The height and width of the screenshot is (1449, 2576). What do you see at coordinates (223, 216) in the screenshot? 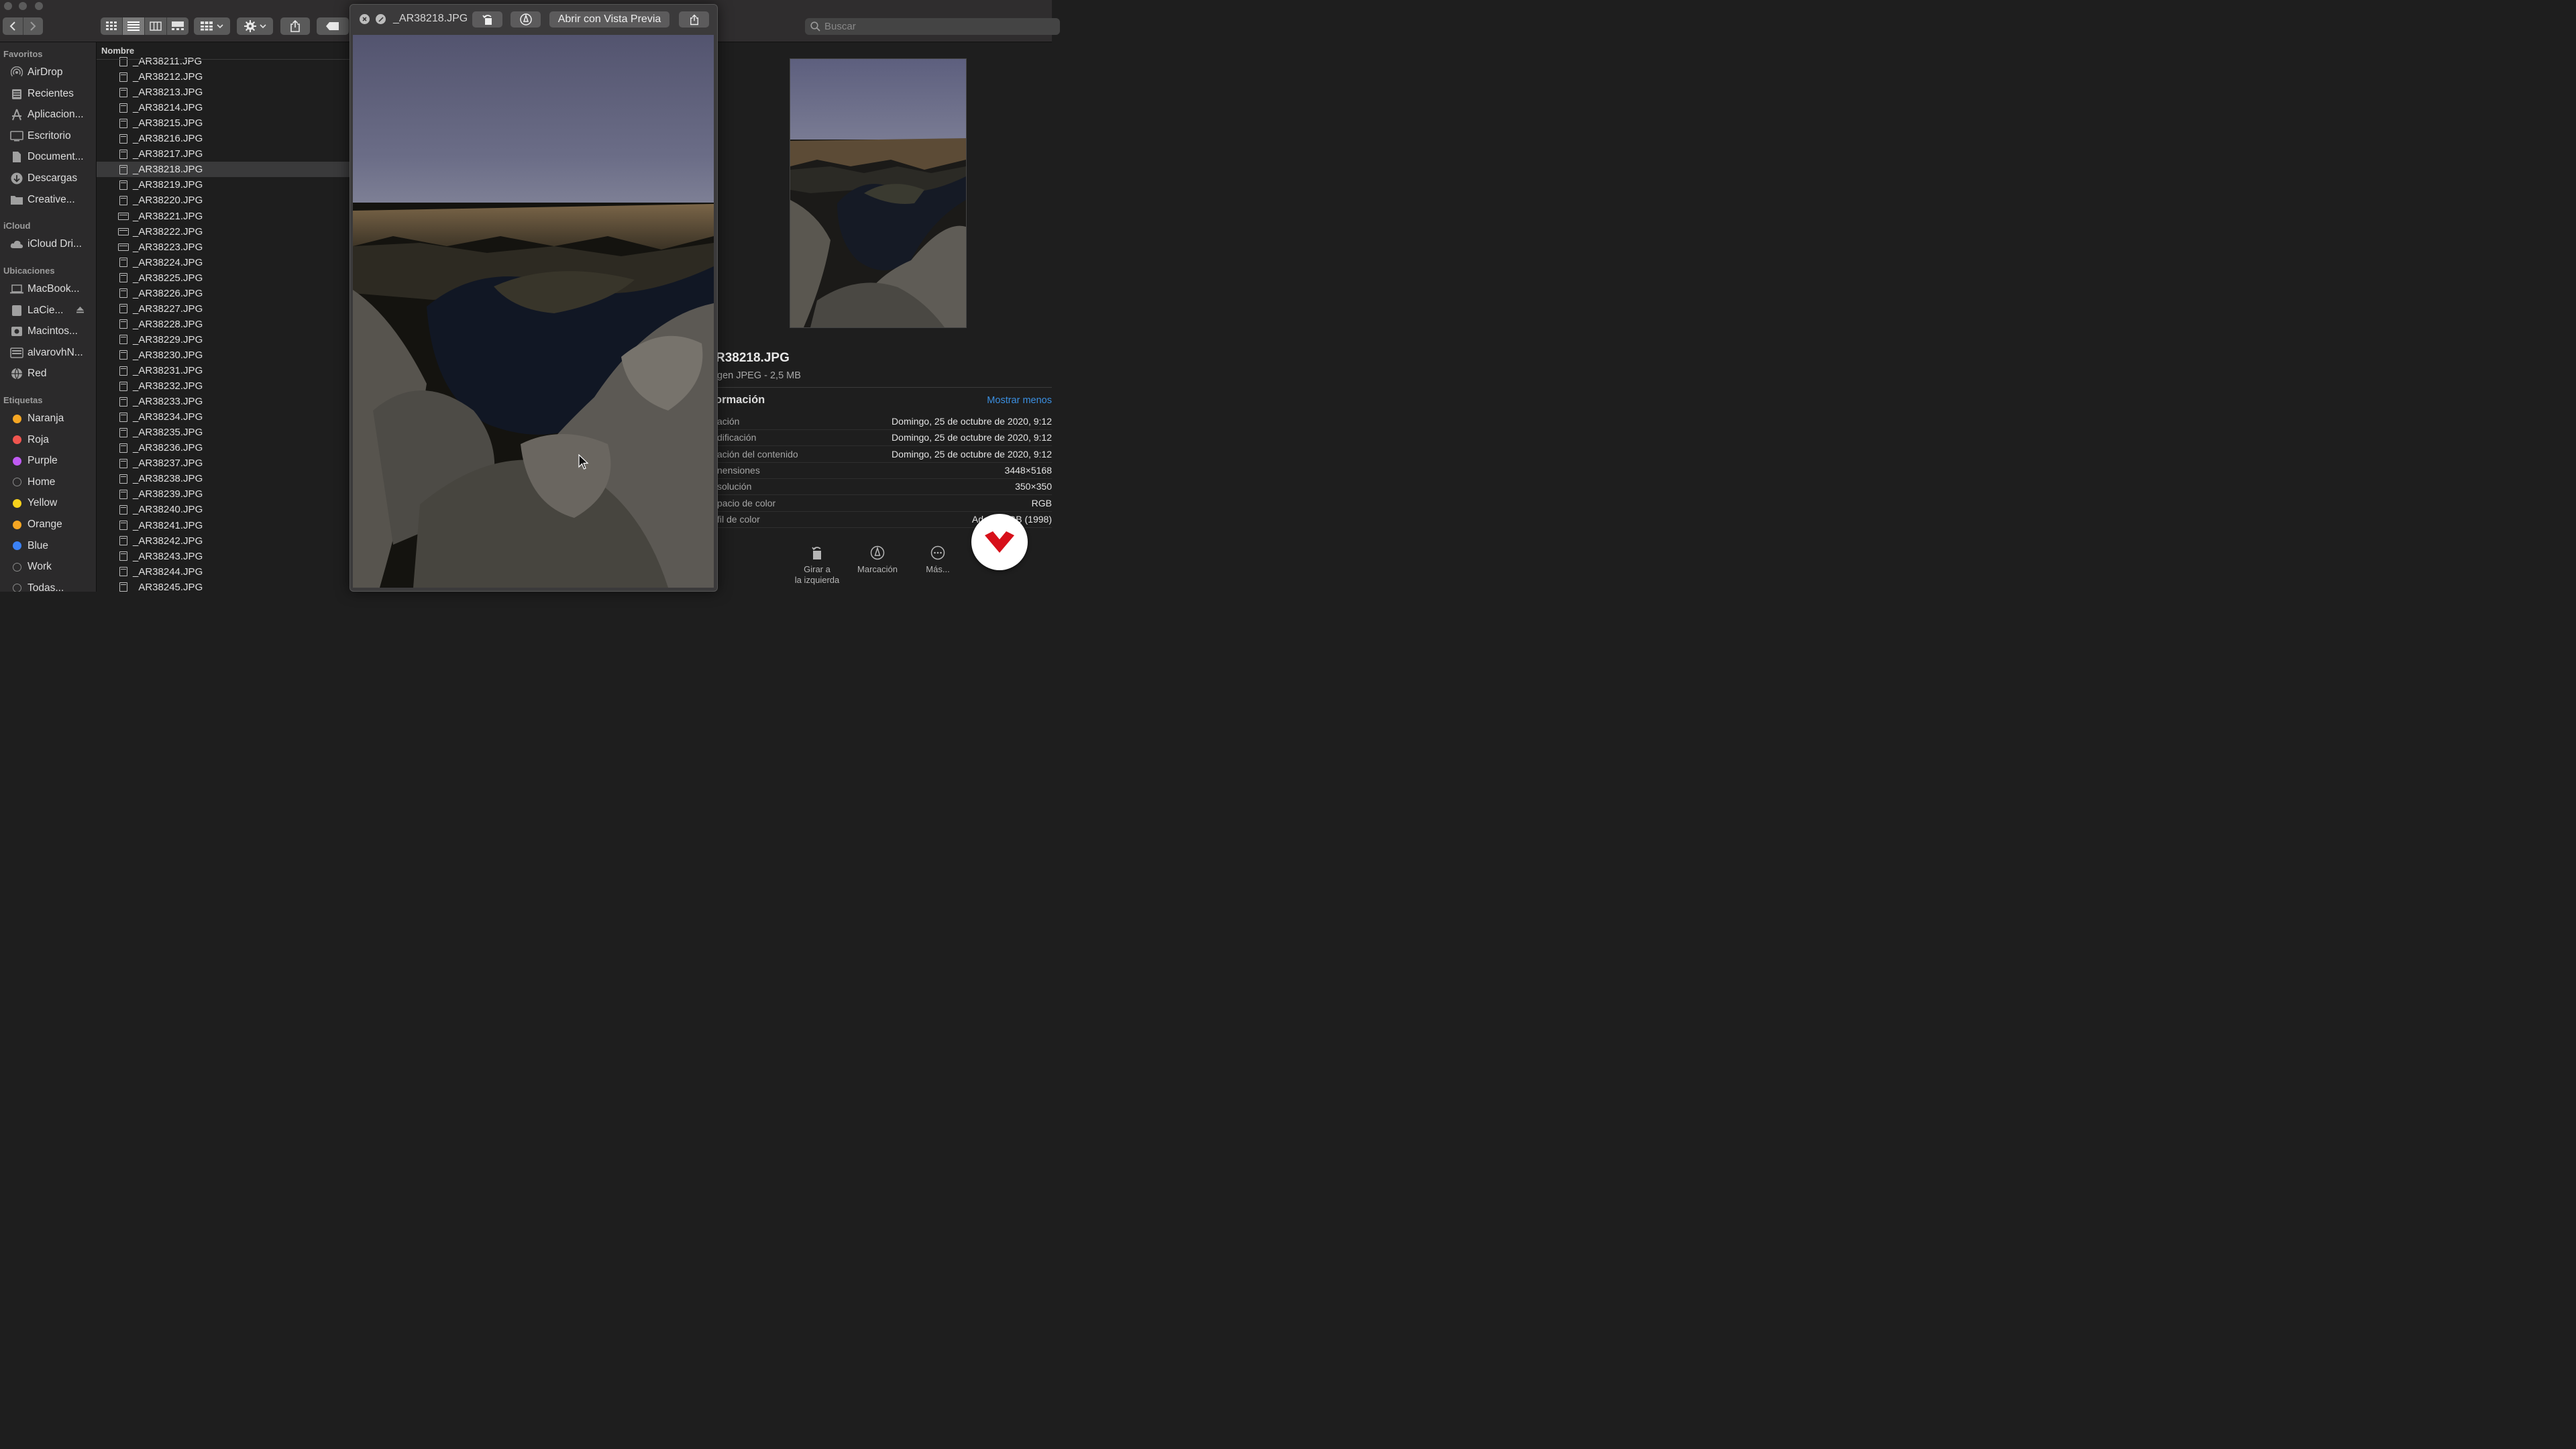
I see `file-row: _AR38221.JPG` at bounding box center [223, 216].